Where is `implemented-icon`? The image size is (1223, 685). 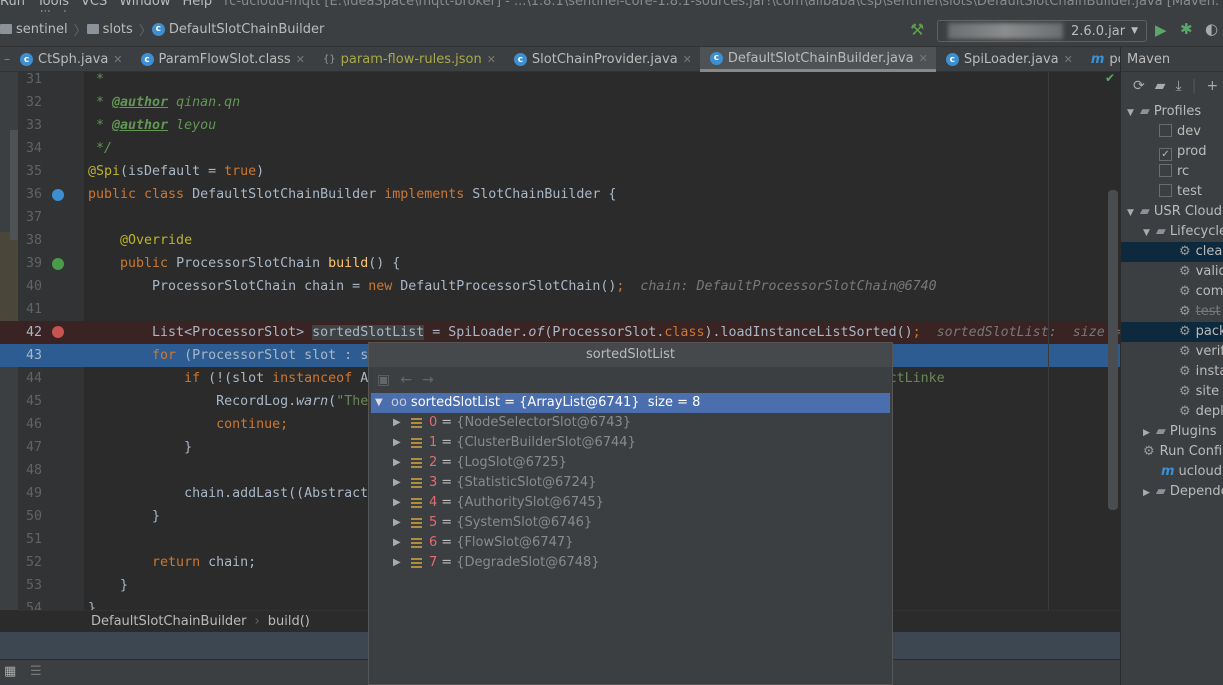
implemented-icon is located at coordinates (58, 195).